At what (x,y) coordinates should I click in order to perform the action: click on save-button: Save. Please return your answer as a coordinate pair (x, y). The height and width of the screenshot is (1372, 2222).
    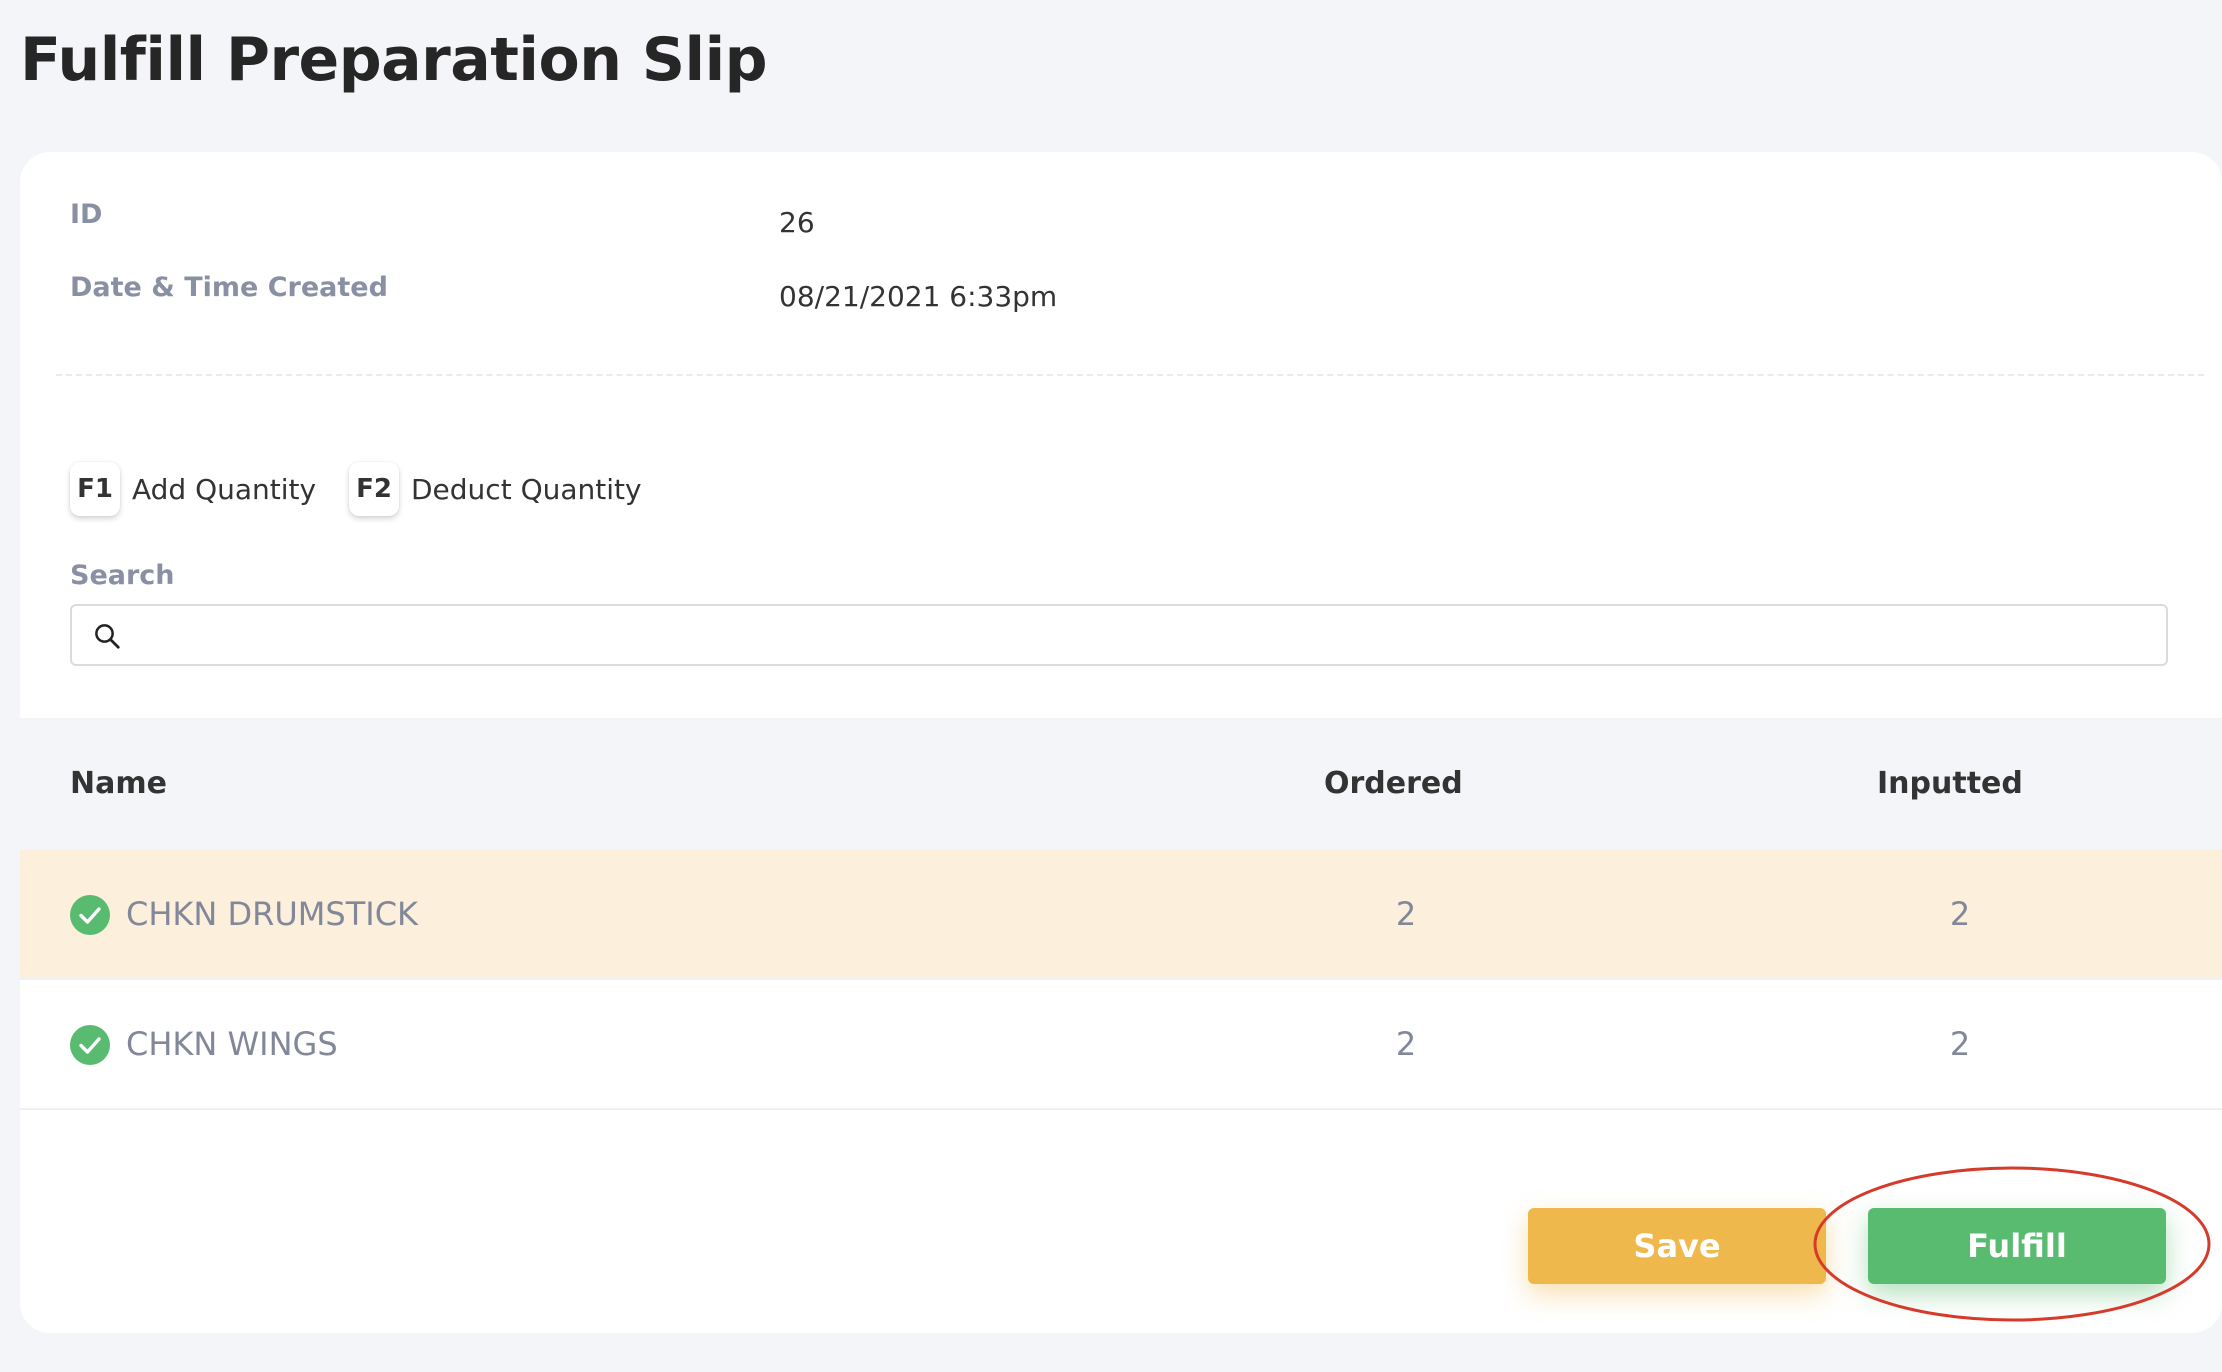
    Looking at the image, I should click on (1677, 1246).